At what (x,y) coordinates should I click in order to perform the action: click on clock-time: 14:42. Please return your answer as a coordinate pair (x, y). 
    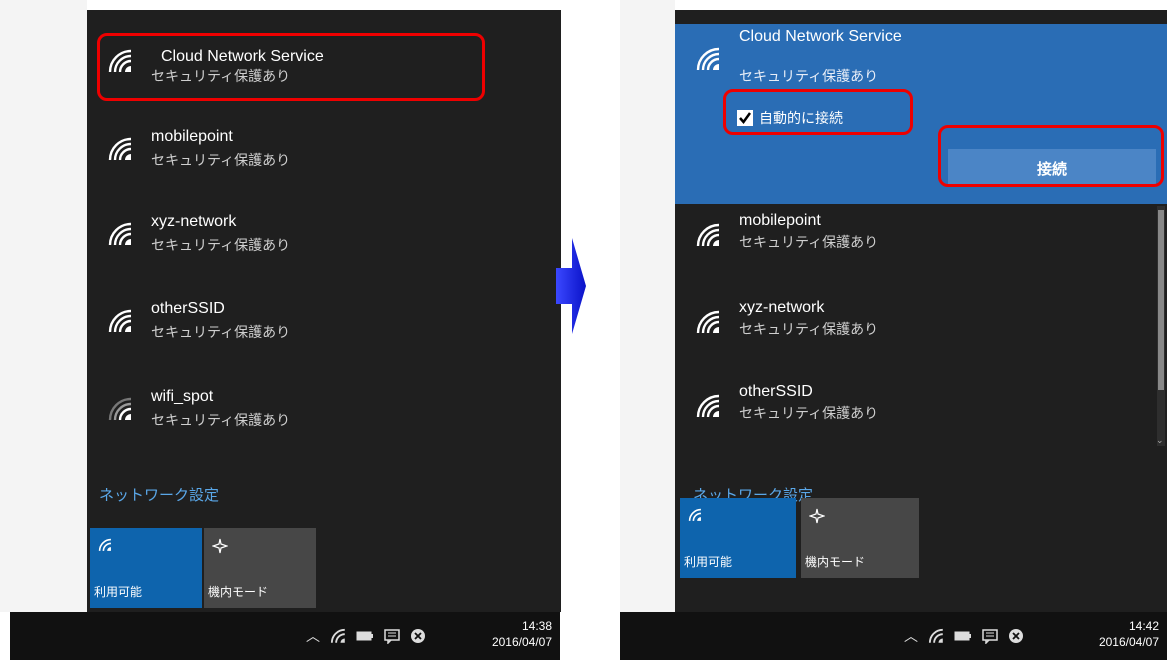
    Looking at the image, I should click on (1143, 626).